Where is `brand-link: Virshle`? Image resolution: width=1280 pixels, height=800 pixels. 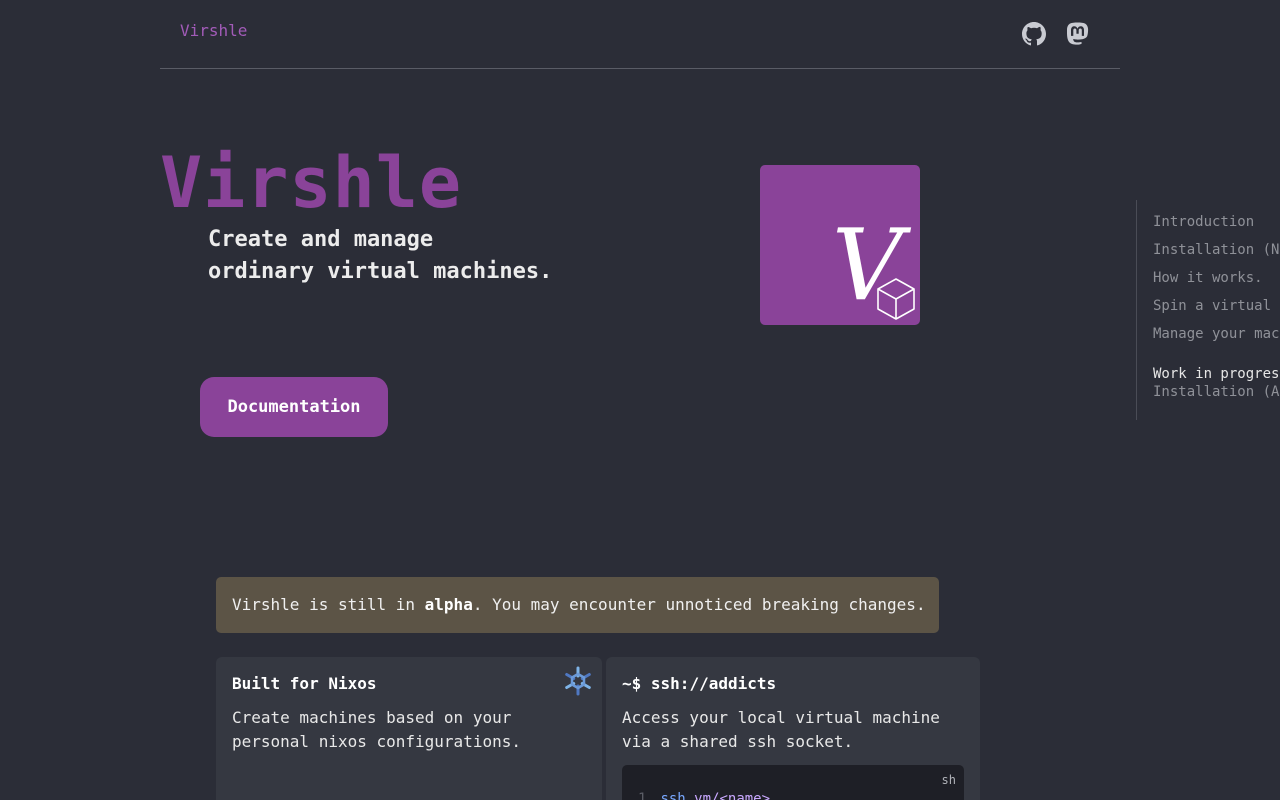 brand-link: Virshle is located at coordinates (213, 30).